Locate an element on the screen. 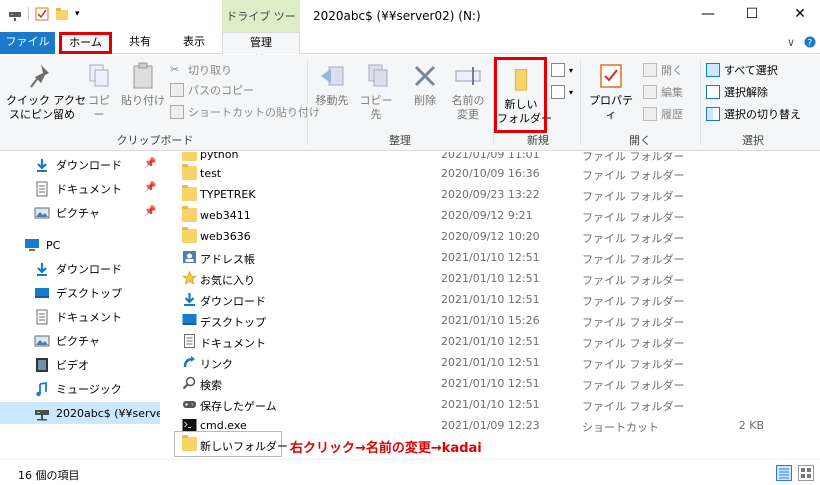 The height and width of the screenshot is (485, 820). rename-button: 名前の 変更 is located at coordinates (468, 90).